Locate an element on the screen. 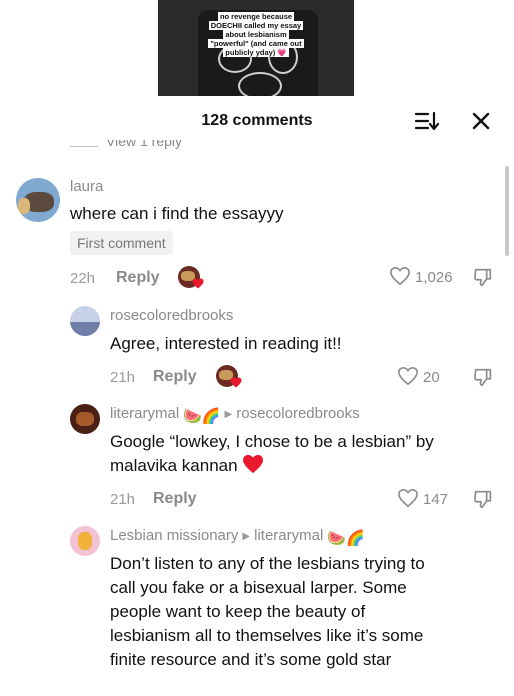  comment-username-row: literarymal 🍉🌈 ▶ rosecoloredbrooks is located at coordinates (235, 415).